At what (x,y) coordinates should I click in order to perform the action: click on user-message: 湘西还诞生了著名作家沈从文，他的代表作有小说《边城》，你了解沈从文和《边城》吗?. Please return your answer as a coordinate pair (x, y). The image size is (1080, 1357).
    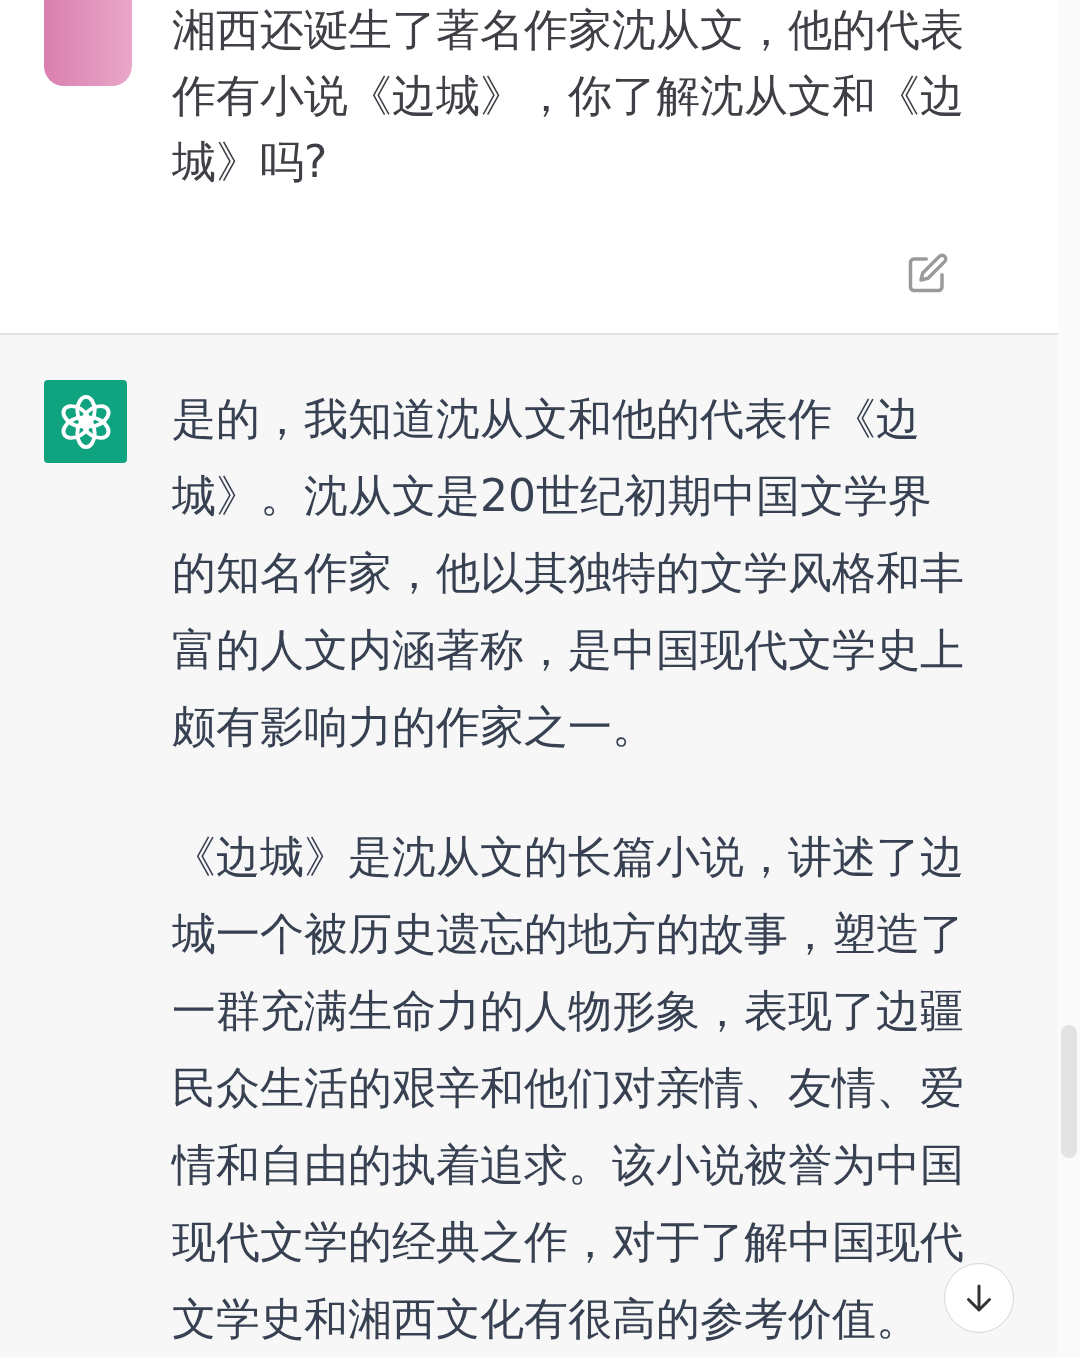
    Looking at the image, I should click on (568, 96).